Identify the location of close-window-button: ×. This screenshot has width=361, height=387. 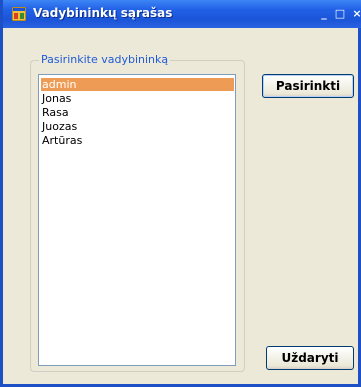
(355, 14).